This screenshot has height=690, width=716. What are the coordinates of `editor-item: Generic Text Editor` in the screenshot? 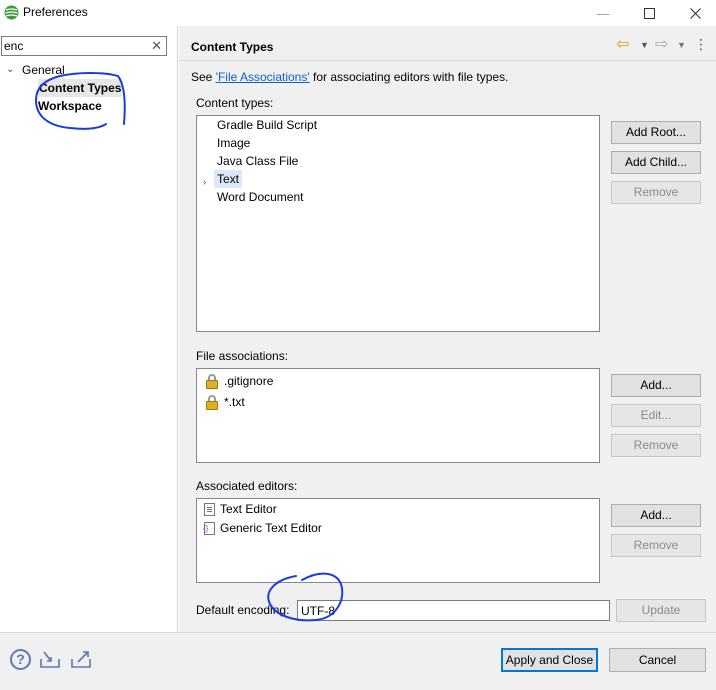 It's located at (262, 528).